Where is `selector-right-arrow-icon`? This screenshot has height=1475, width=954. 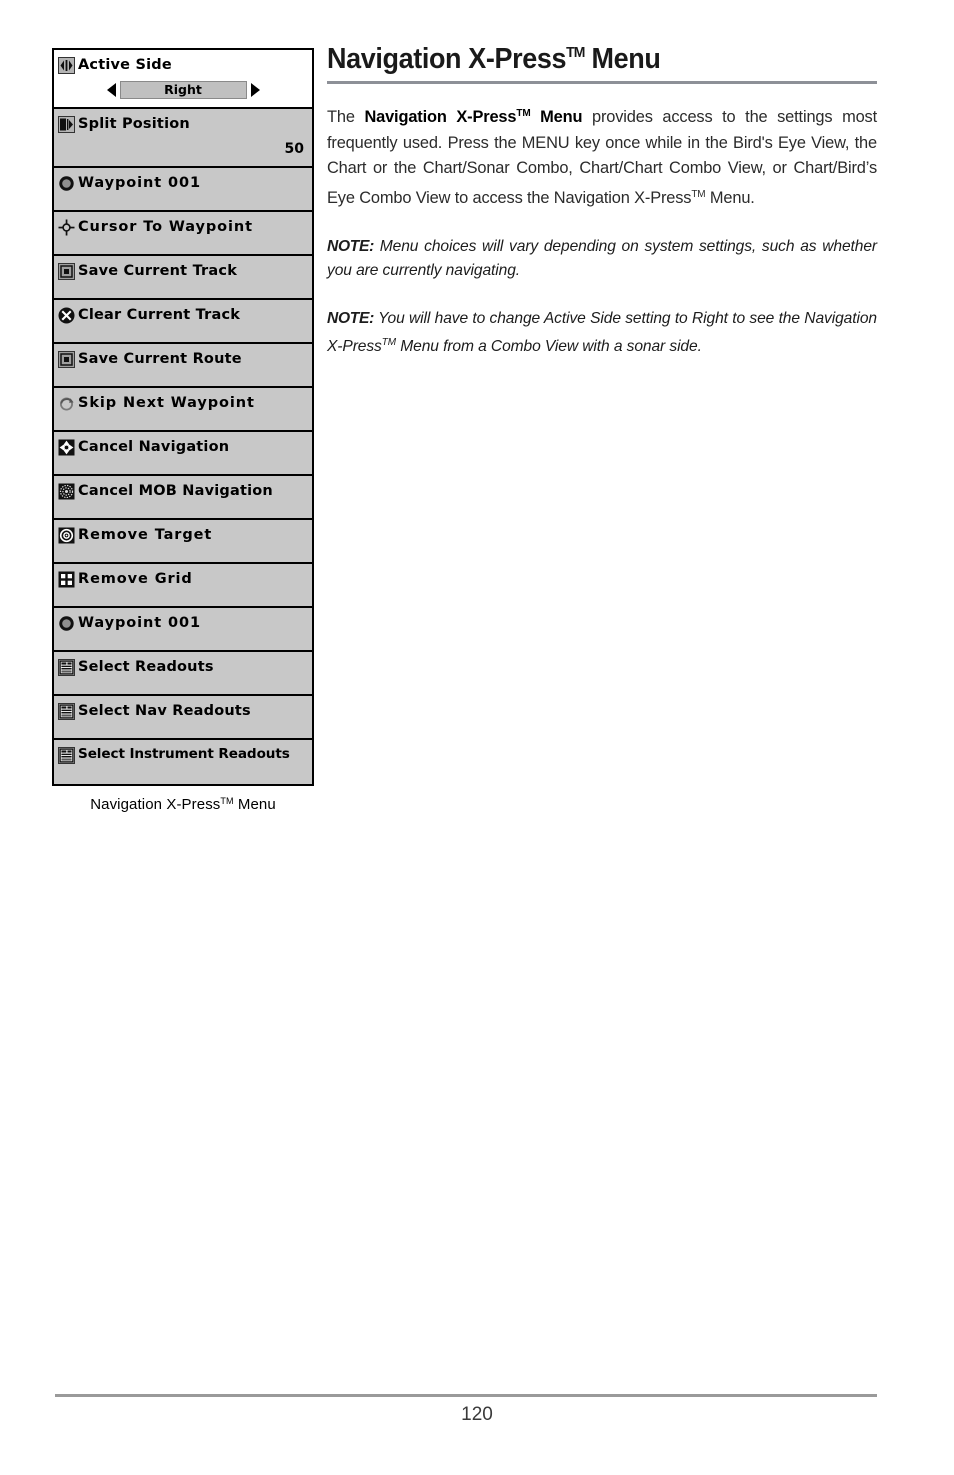
selector-right-arrow-icon is located at coordinates (255, 89).